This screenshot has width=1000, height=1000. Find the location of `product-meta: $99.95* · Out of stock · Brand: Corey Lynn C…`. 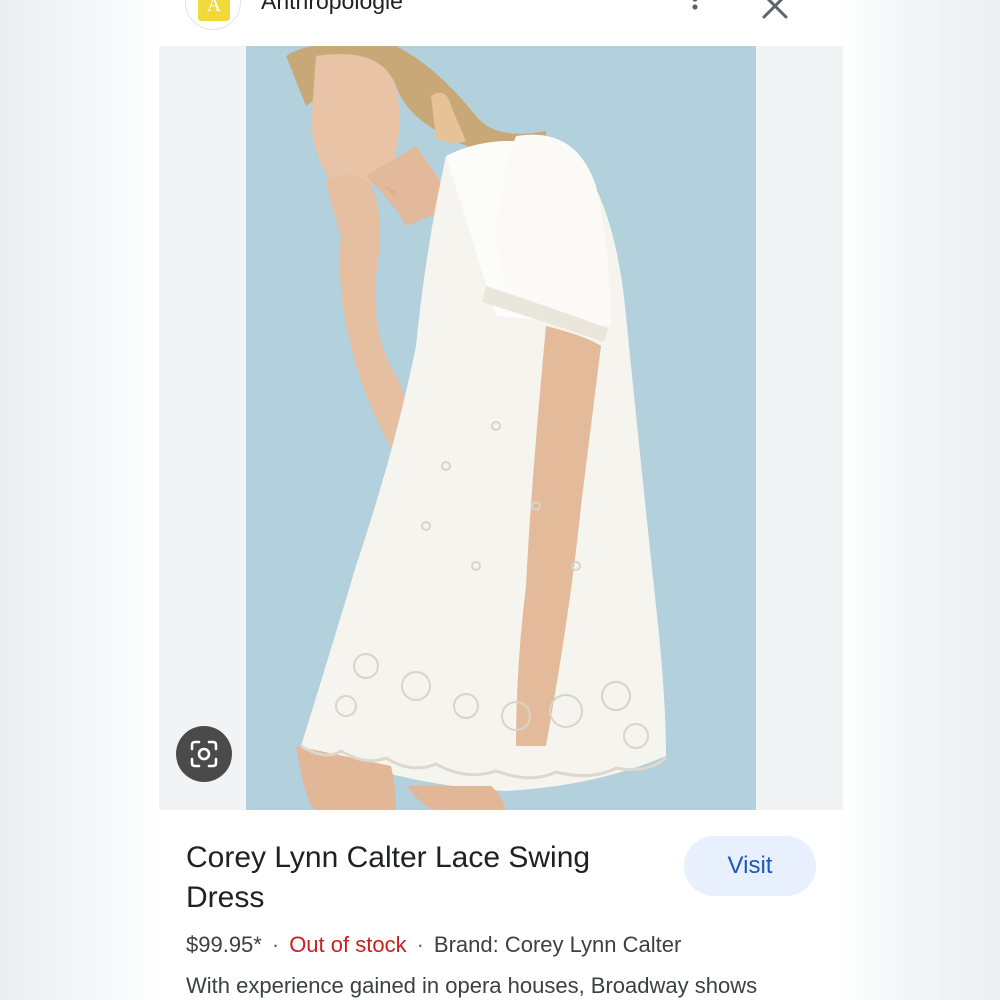

product-meta: $99.95* · Out of stock · Brand: Corey Lynn C… is located at coordinates (433, 945).